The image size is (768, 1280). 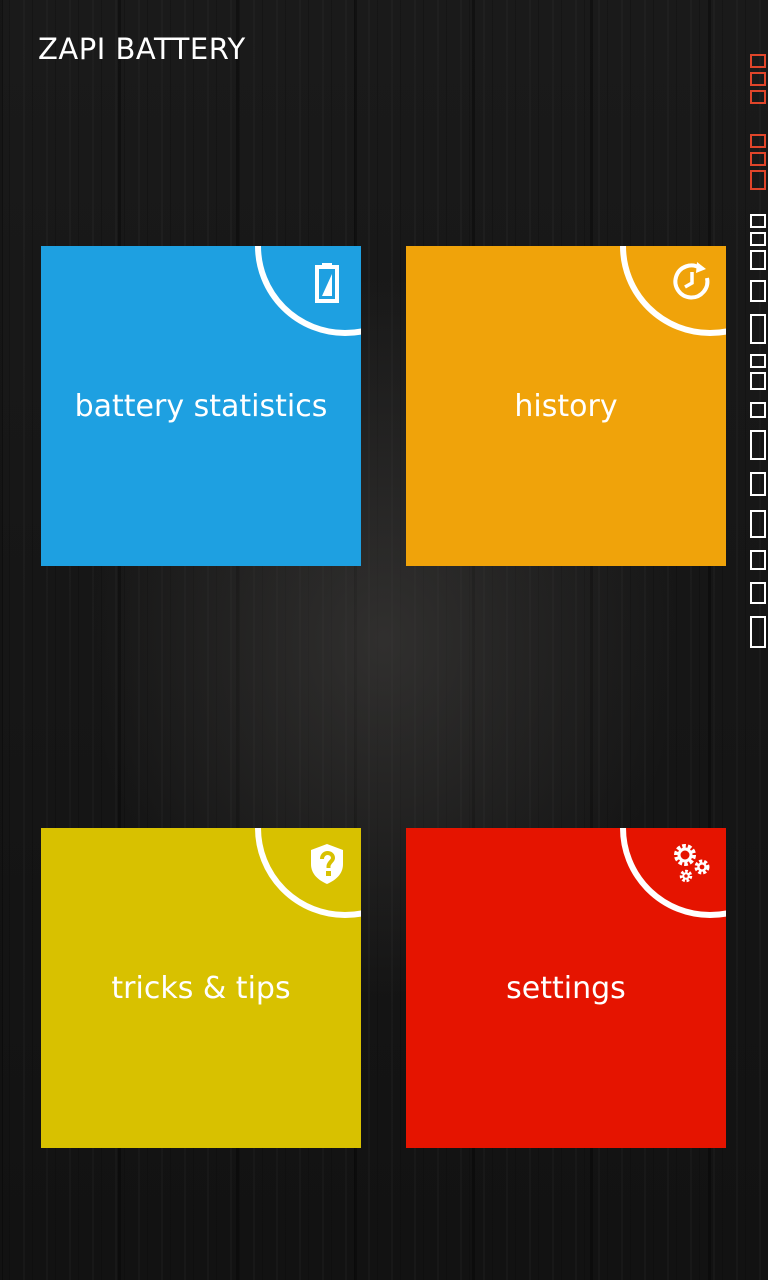 I want to click on battery-statistics-label: battery statistics, so click(x=201, y=406).